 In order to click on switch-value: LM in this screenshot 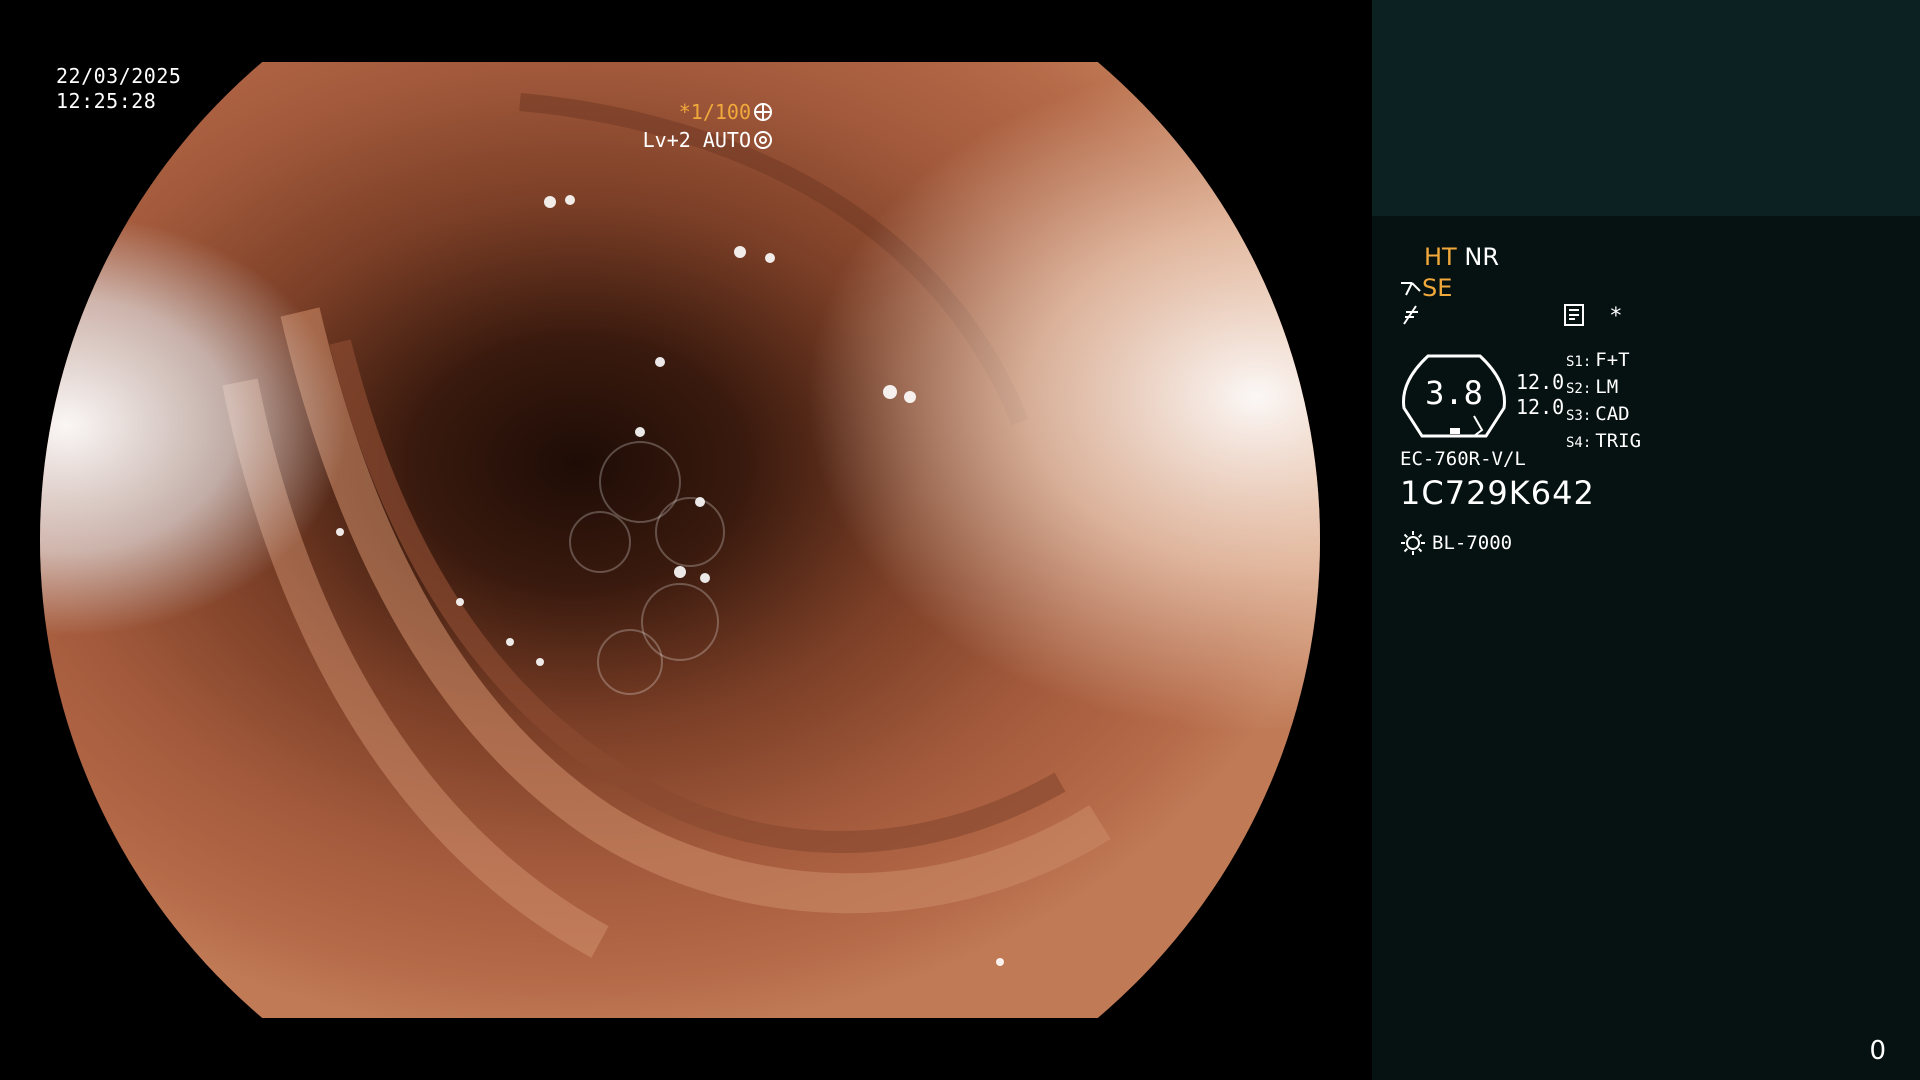, I will do `click(1607, 387)`.